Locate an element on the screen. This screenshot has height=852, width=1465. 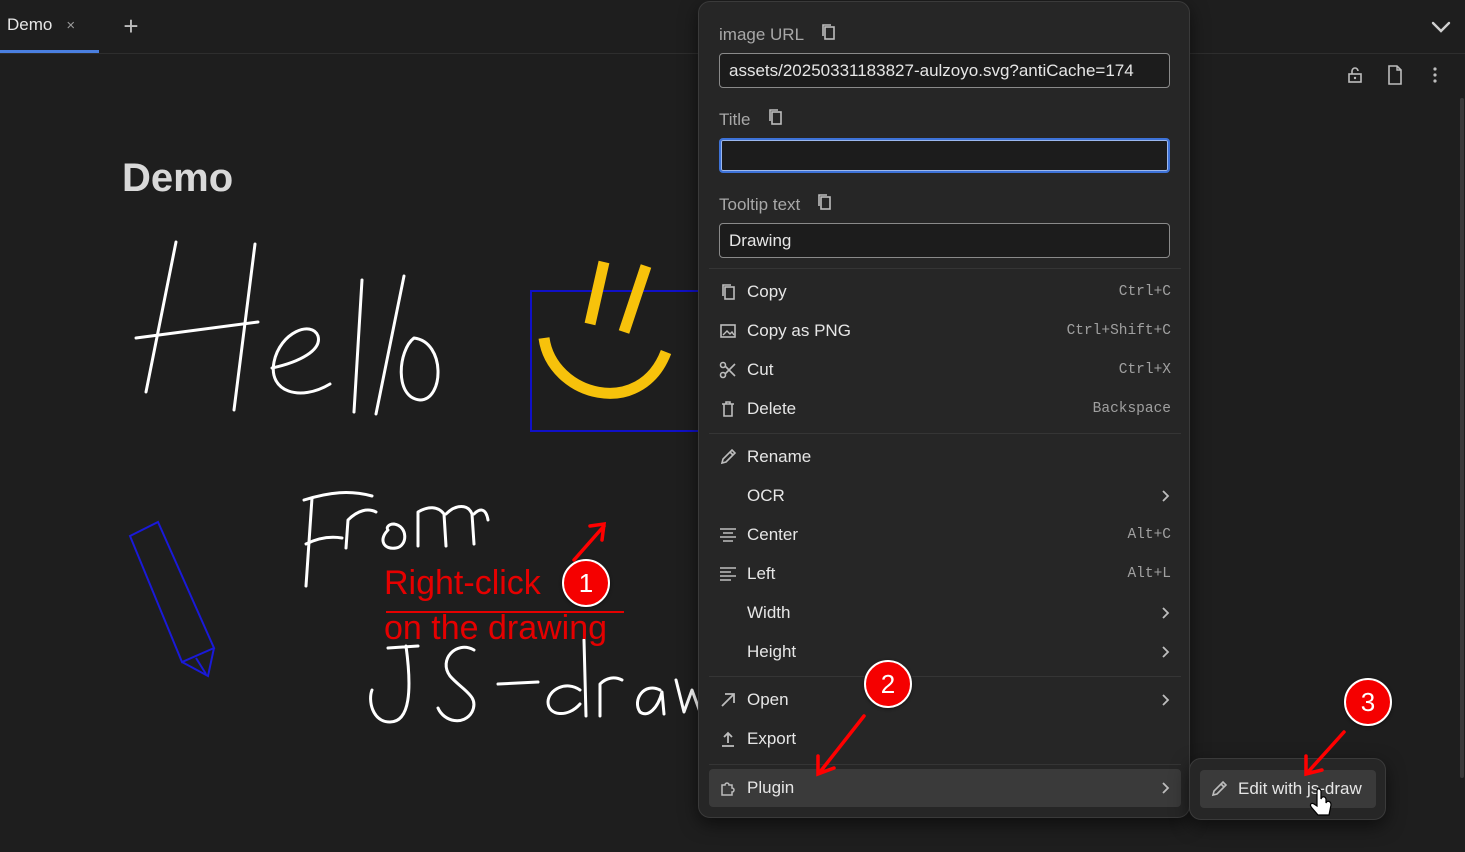
menu-item-open: Open is located at coordinates (945, 700).